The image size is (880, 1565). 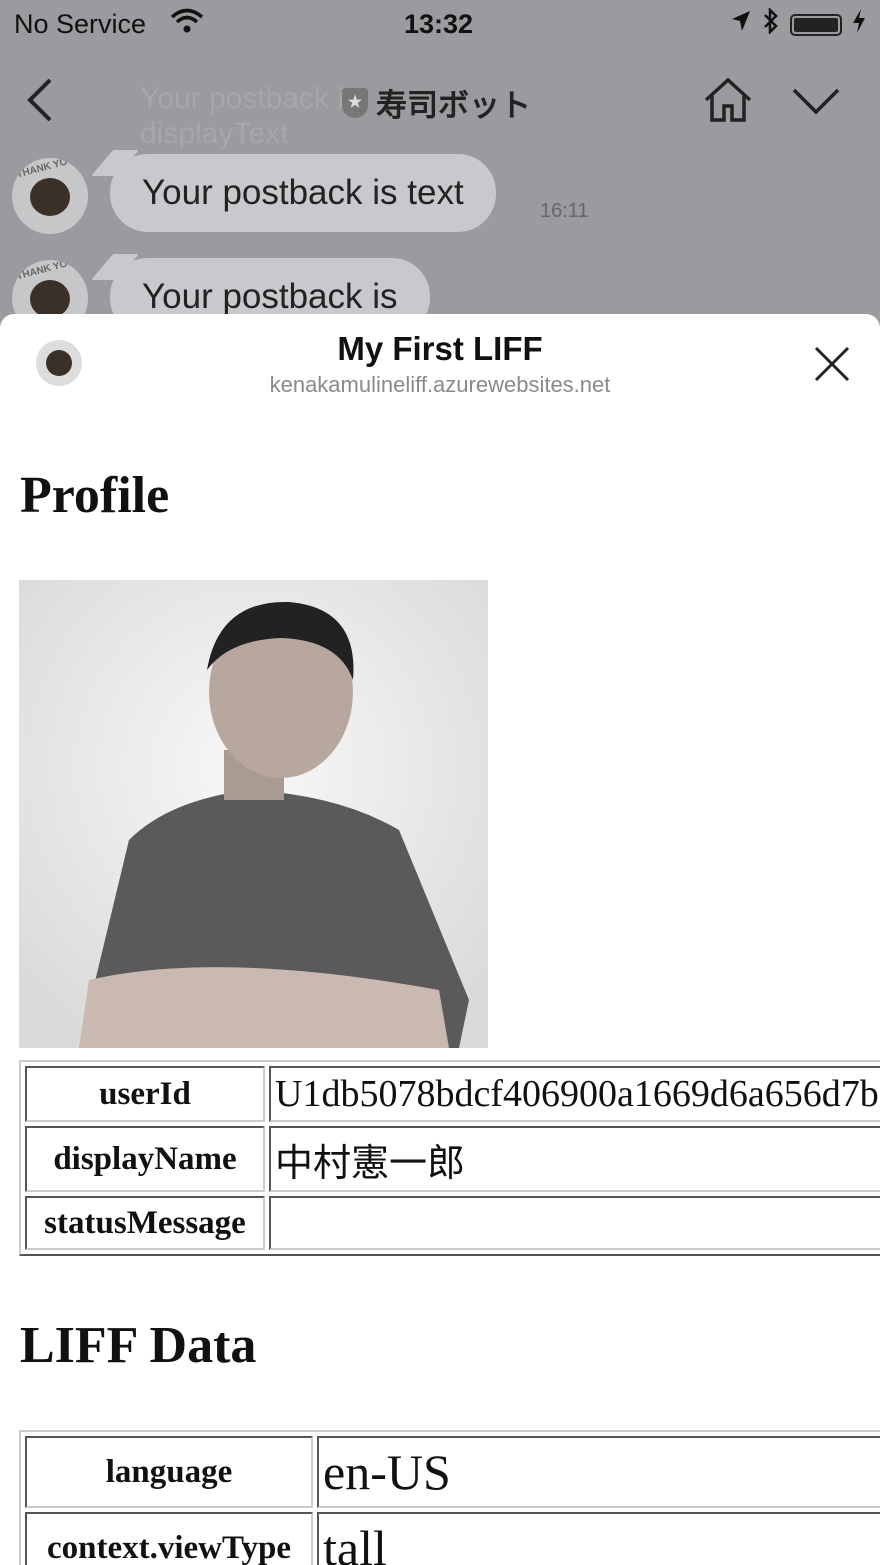 I want to click on status-time: 13:32, so click(x=439, y=24).